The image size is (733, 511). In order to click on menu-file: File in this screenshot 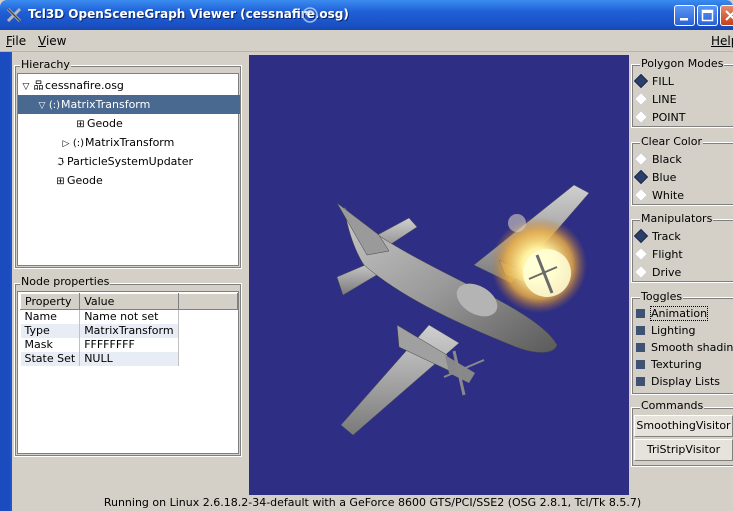, I will do `click(16, 41)`.